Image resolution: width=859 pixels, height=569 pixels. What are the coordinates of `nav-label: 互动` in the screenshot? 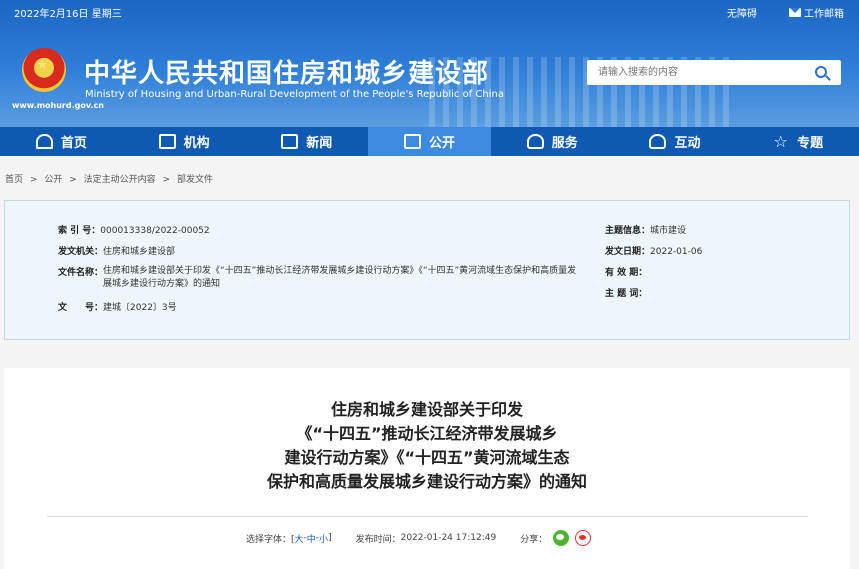 It's located at (687, 143).